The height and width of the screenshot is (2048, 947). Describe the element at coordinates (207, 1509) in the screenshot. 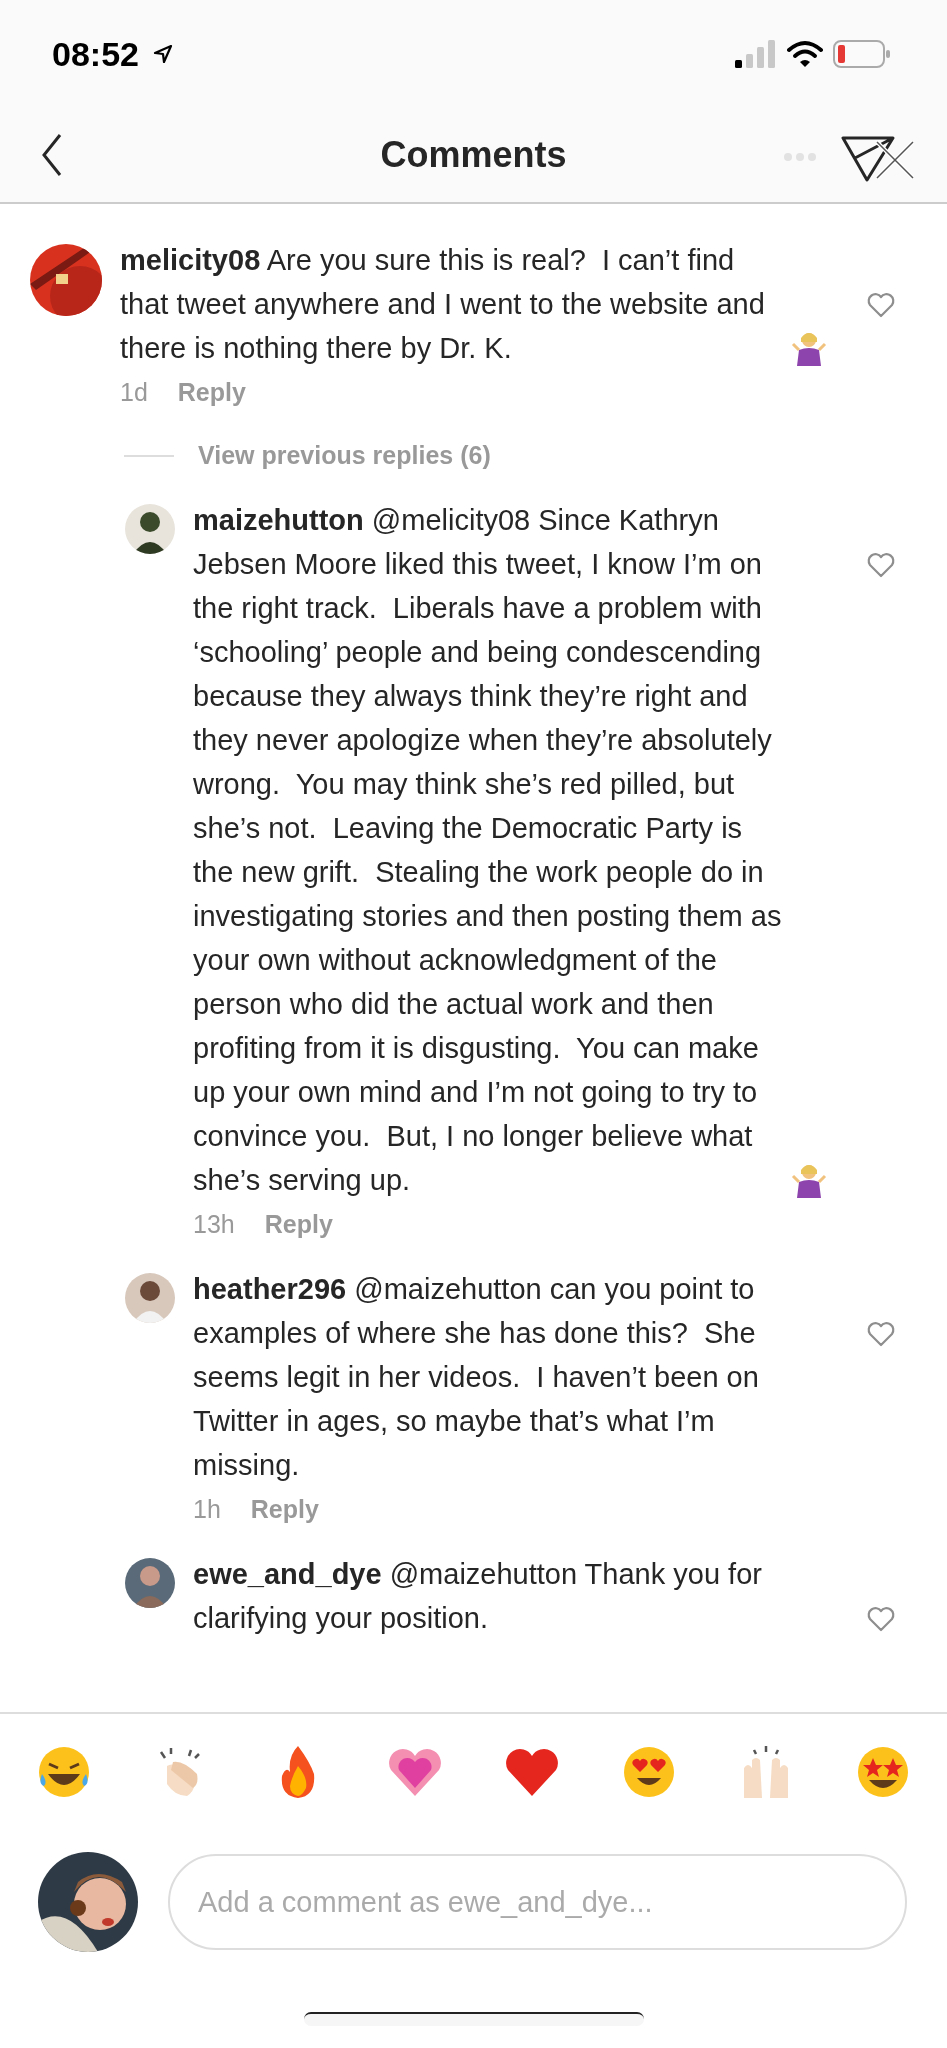

I see `comment-time: 1h` at that location.